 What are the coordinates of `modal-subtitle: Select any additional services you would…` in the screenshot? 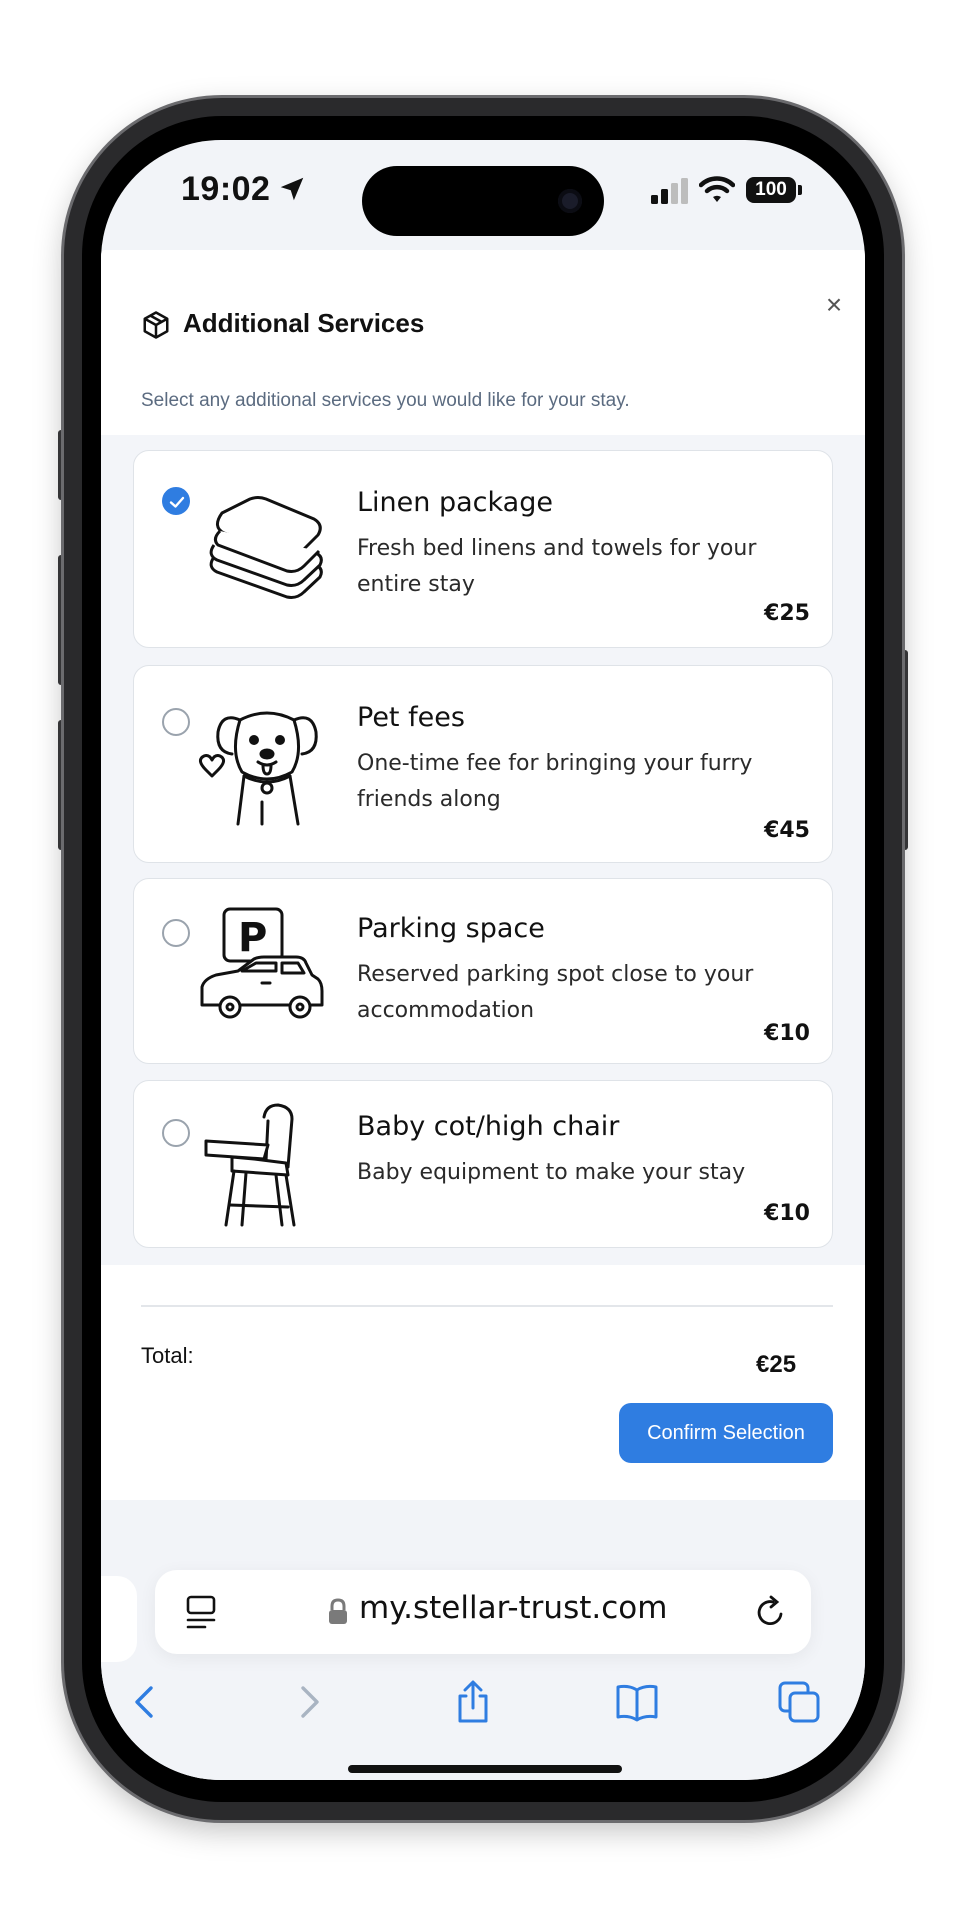 It's located at (385, 400).